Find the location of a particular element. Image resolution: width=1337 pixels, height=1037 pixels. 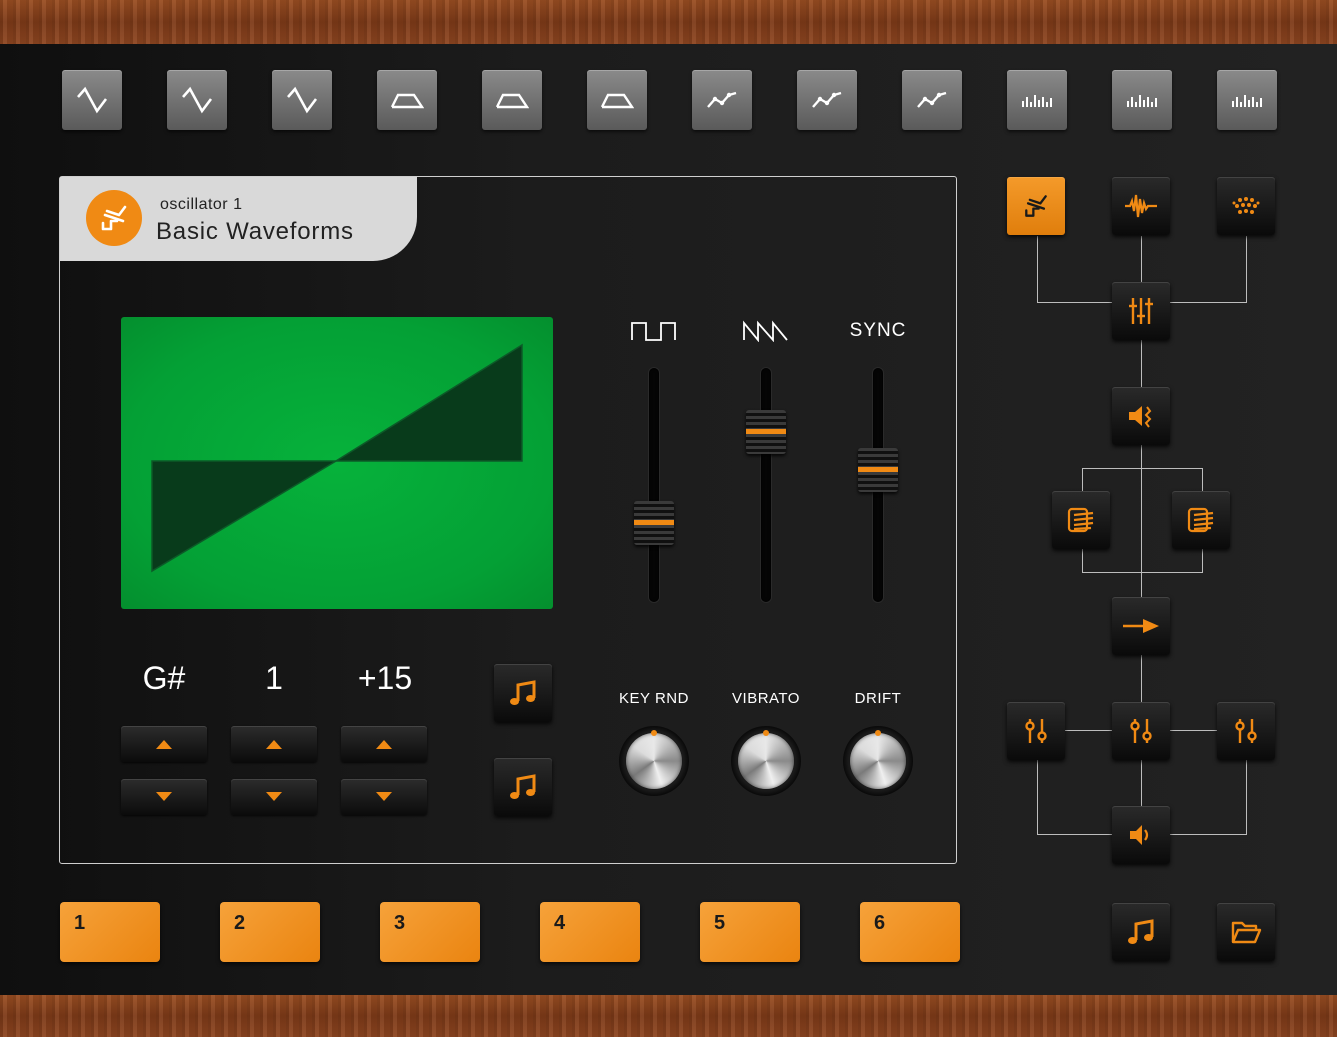

sample-module-button is located at coordinates (1141, 206).